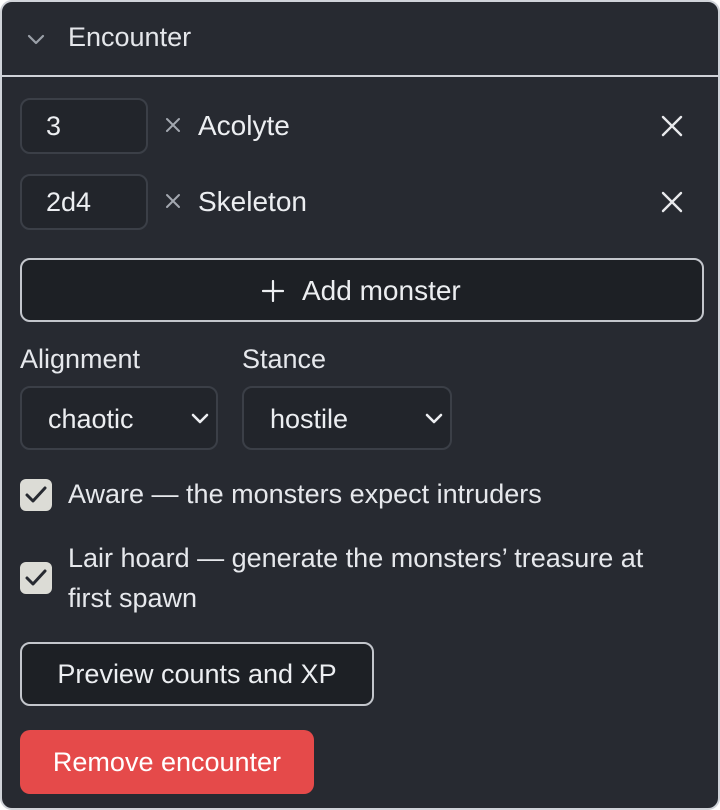 The width and height of the screenshot is (720, 810). I want to click on add-monster-label: Add monster, so click(381, 290).